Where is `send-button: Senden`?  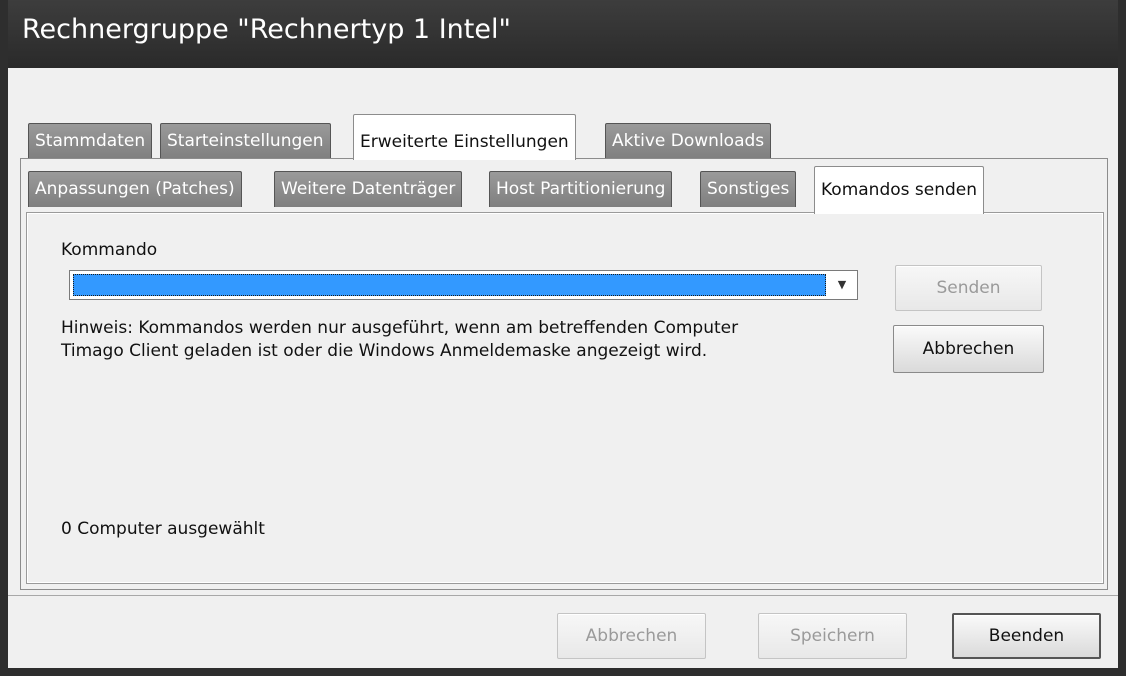
send-button: Senden is located at coordinates (968, 288).